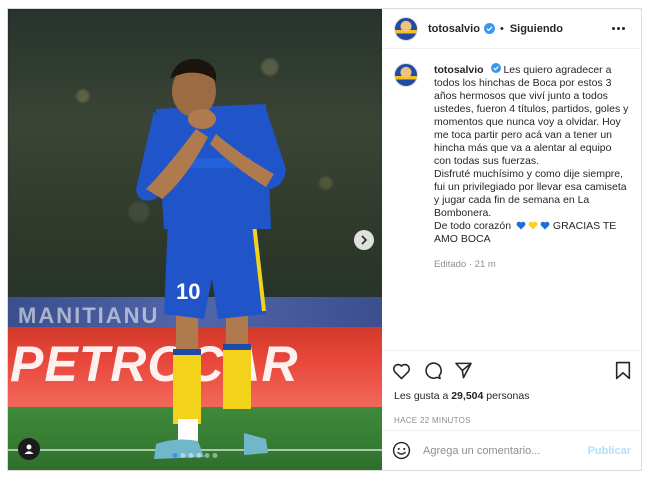  What do you see at coordinates (618, 28) in the screenshot?
I see `more-options-icon` at bounding box center [618, 28].